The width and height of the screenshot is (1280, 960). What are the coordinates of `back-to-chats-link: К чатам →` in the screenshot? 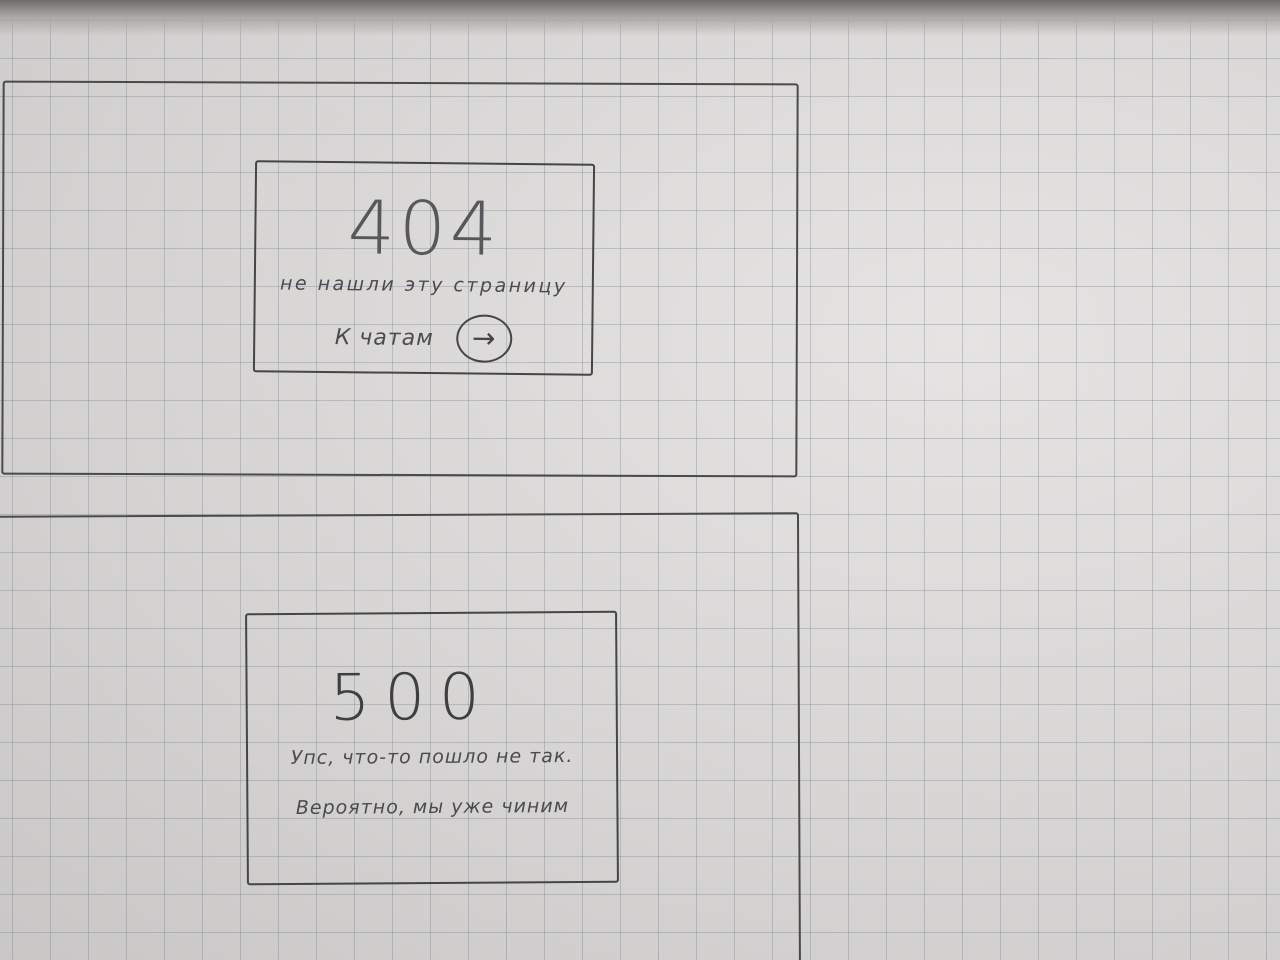 It's located at (423, 338).